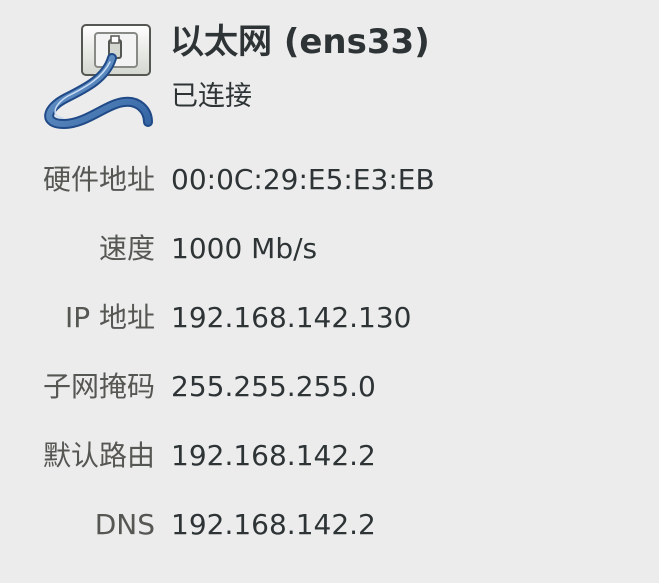 Image resolution: width=659 pixels, height=583 pixels. What do you see at coordinates (124, 524) in the screenshot?
I see `detail-label: DNS` at bounding box center [124, 524].